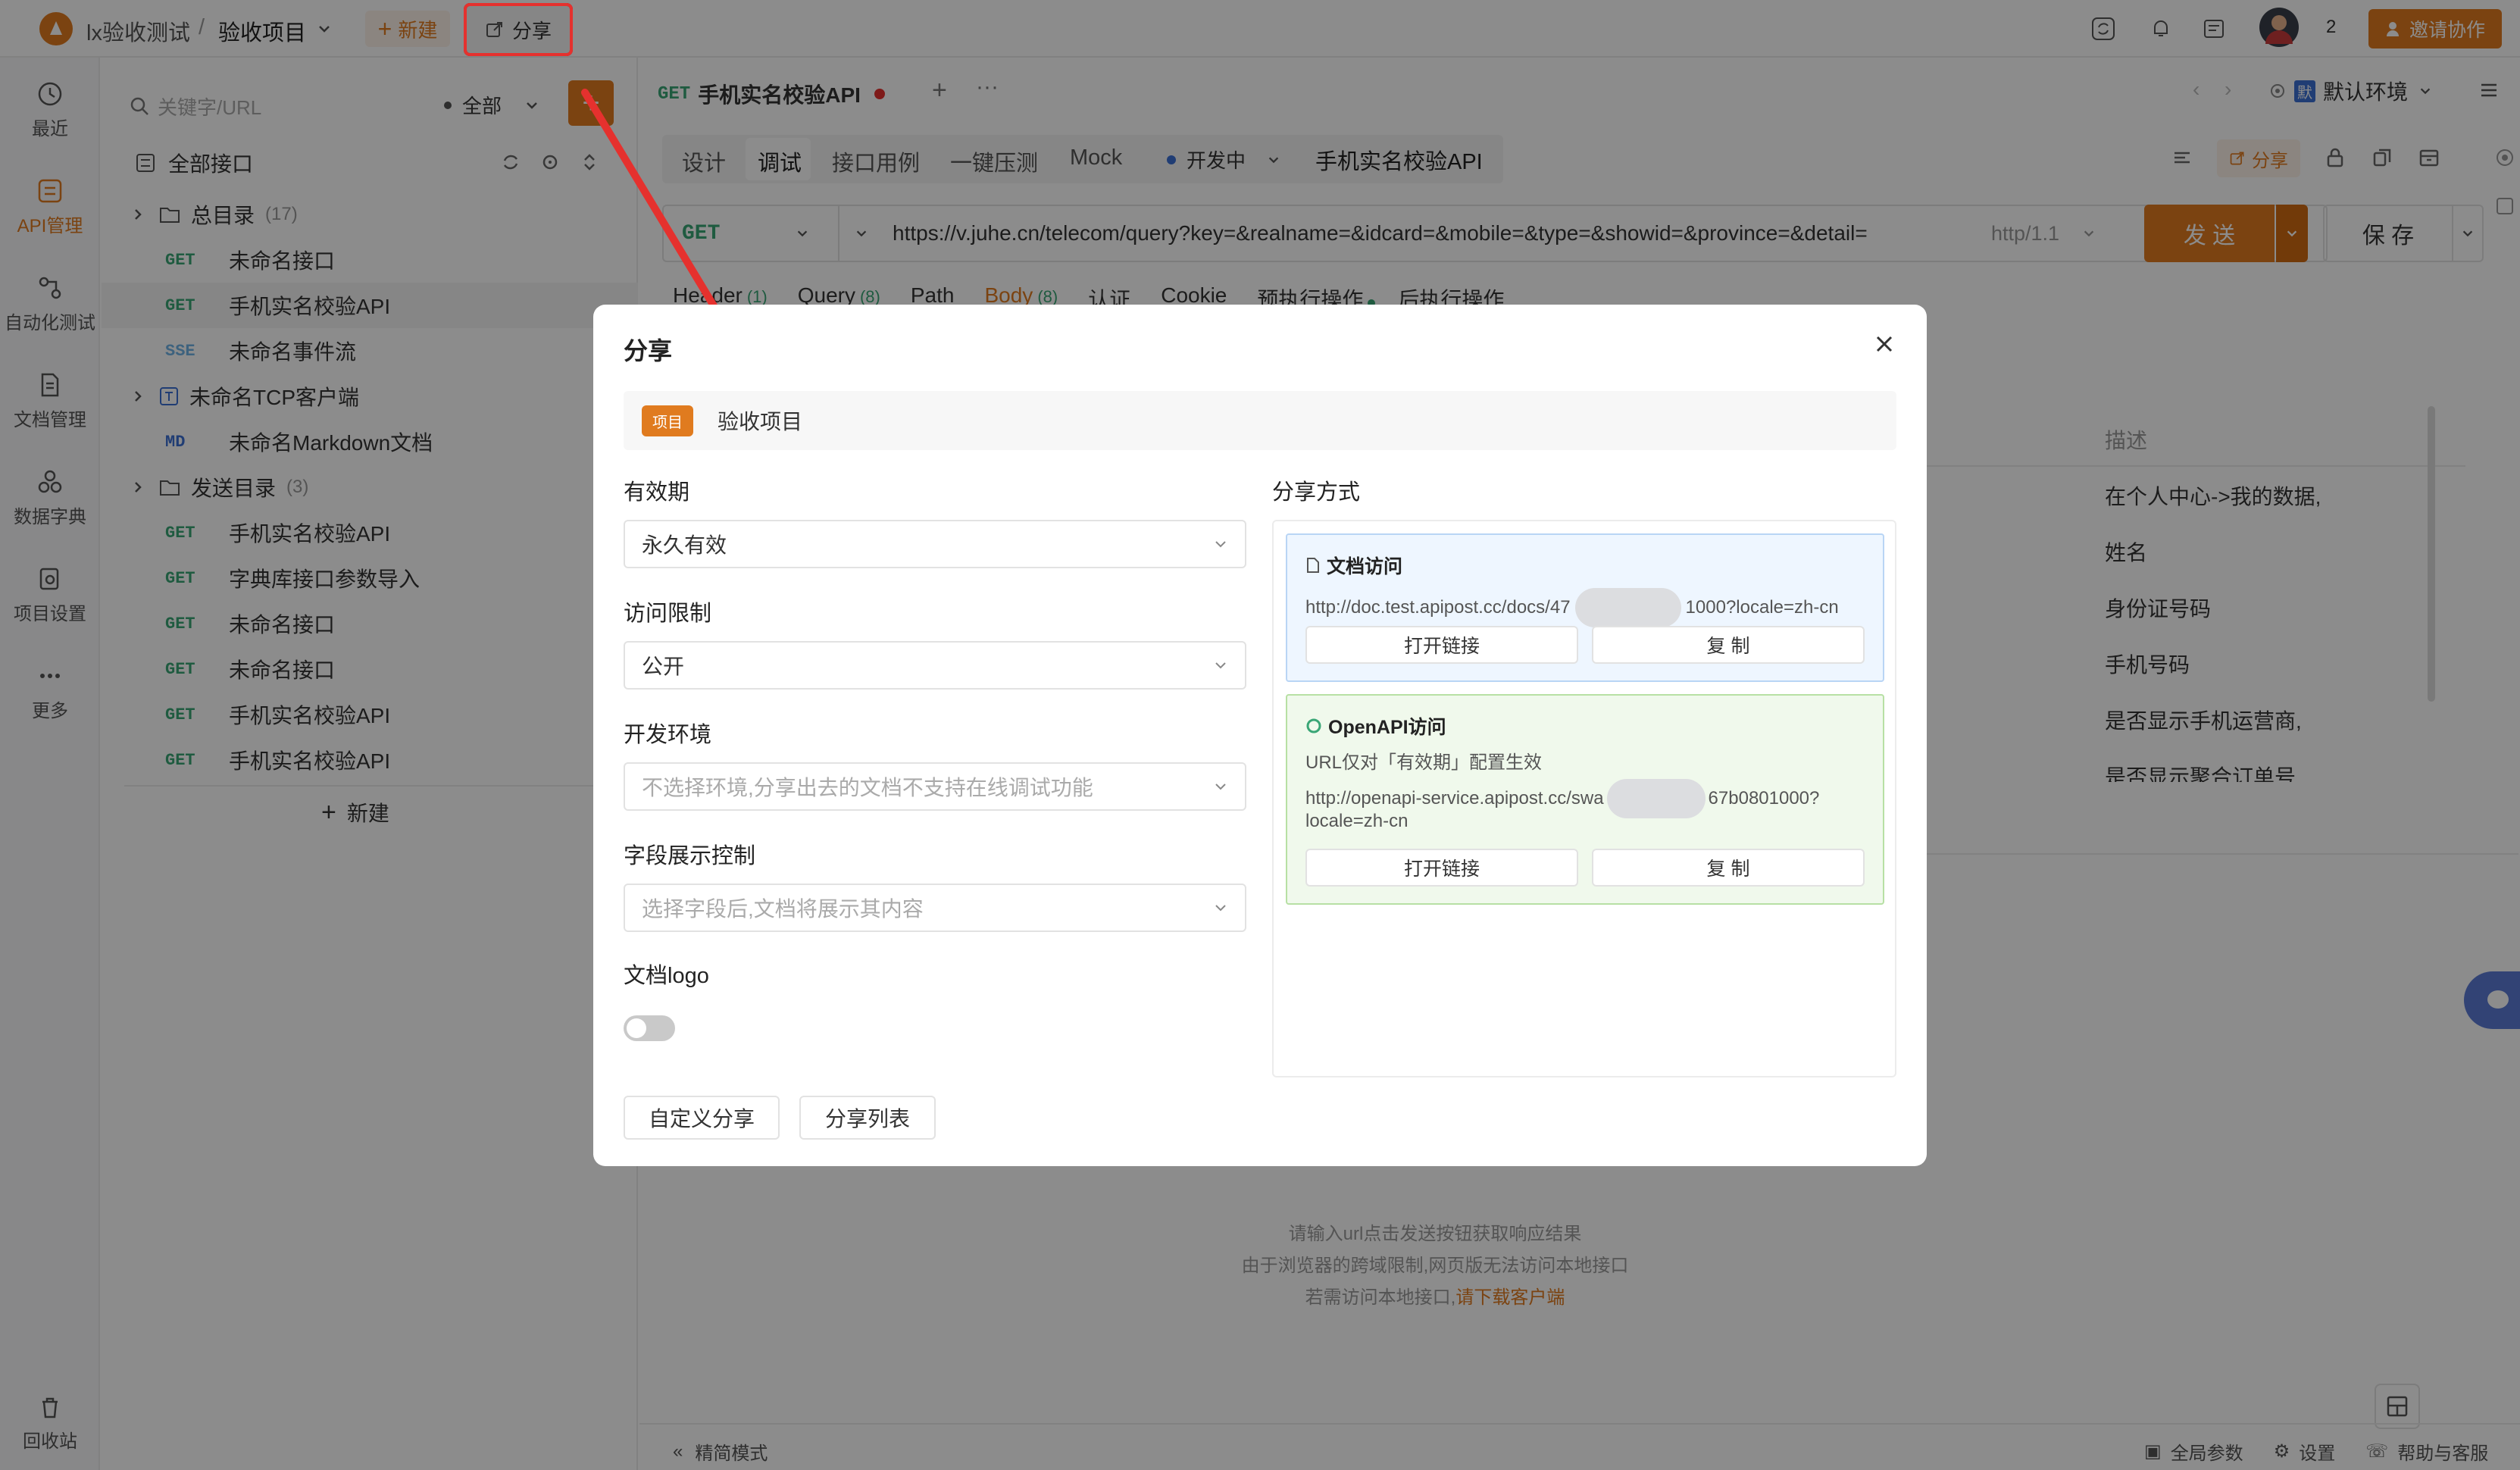  What do you see at coordinates (935, 665) in the screenshot?
I see `access-select: 公开` at bounding box center [935, 665].